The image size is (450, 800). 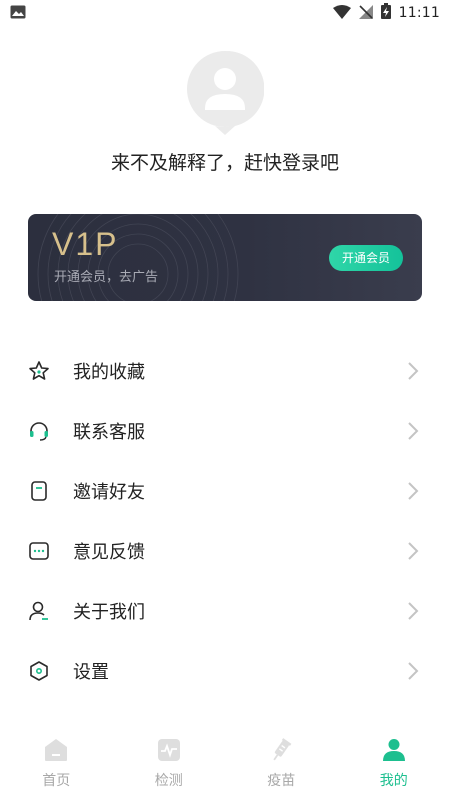 I want to click on bottom-nav: 首页 检测 疫苗 我的, so click(x=225, y=764).